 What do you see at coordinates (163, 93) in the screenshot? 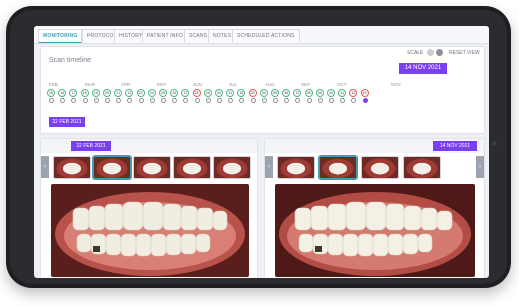
I see `scan-marker: 25` at bounding box center [163, 93].